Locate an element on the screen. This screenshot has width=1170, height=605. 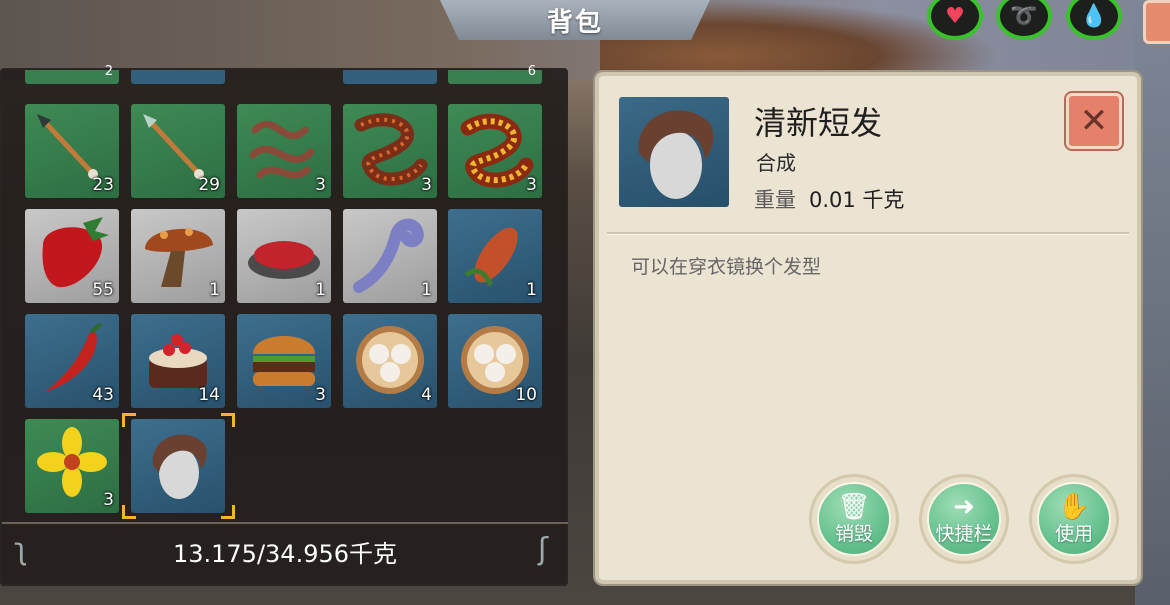
inventory-slot-berry-bowl: 1 is located at coordinates (284, 256).